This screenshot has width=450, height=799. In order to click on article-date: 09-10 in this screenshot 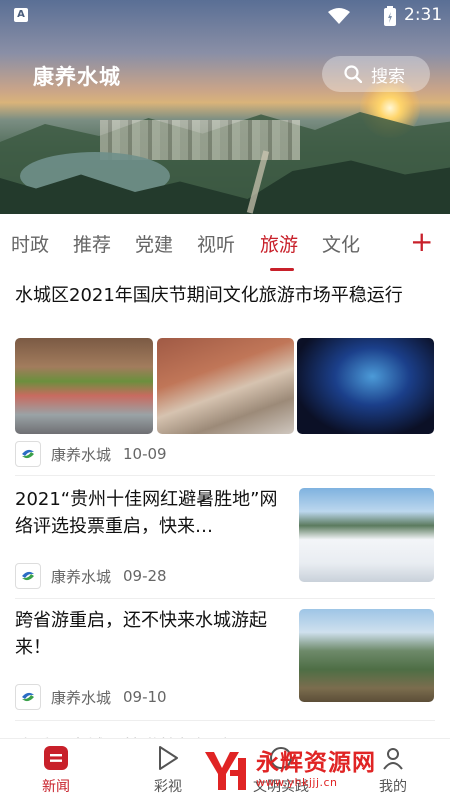, I will do `click(145, 697)`.